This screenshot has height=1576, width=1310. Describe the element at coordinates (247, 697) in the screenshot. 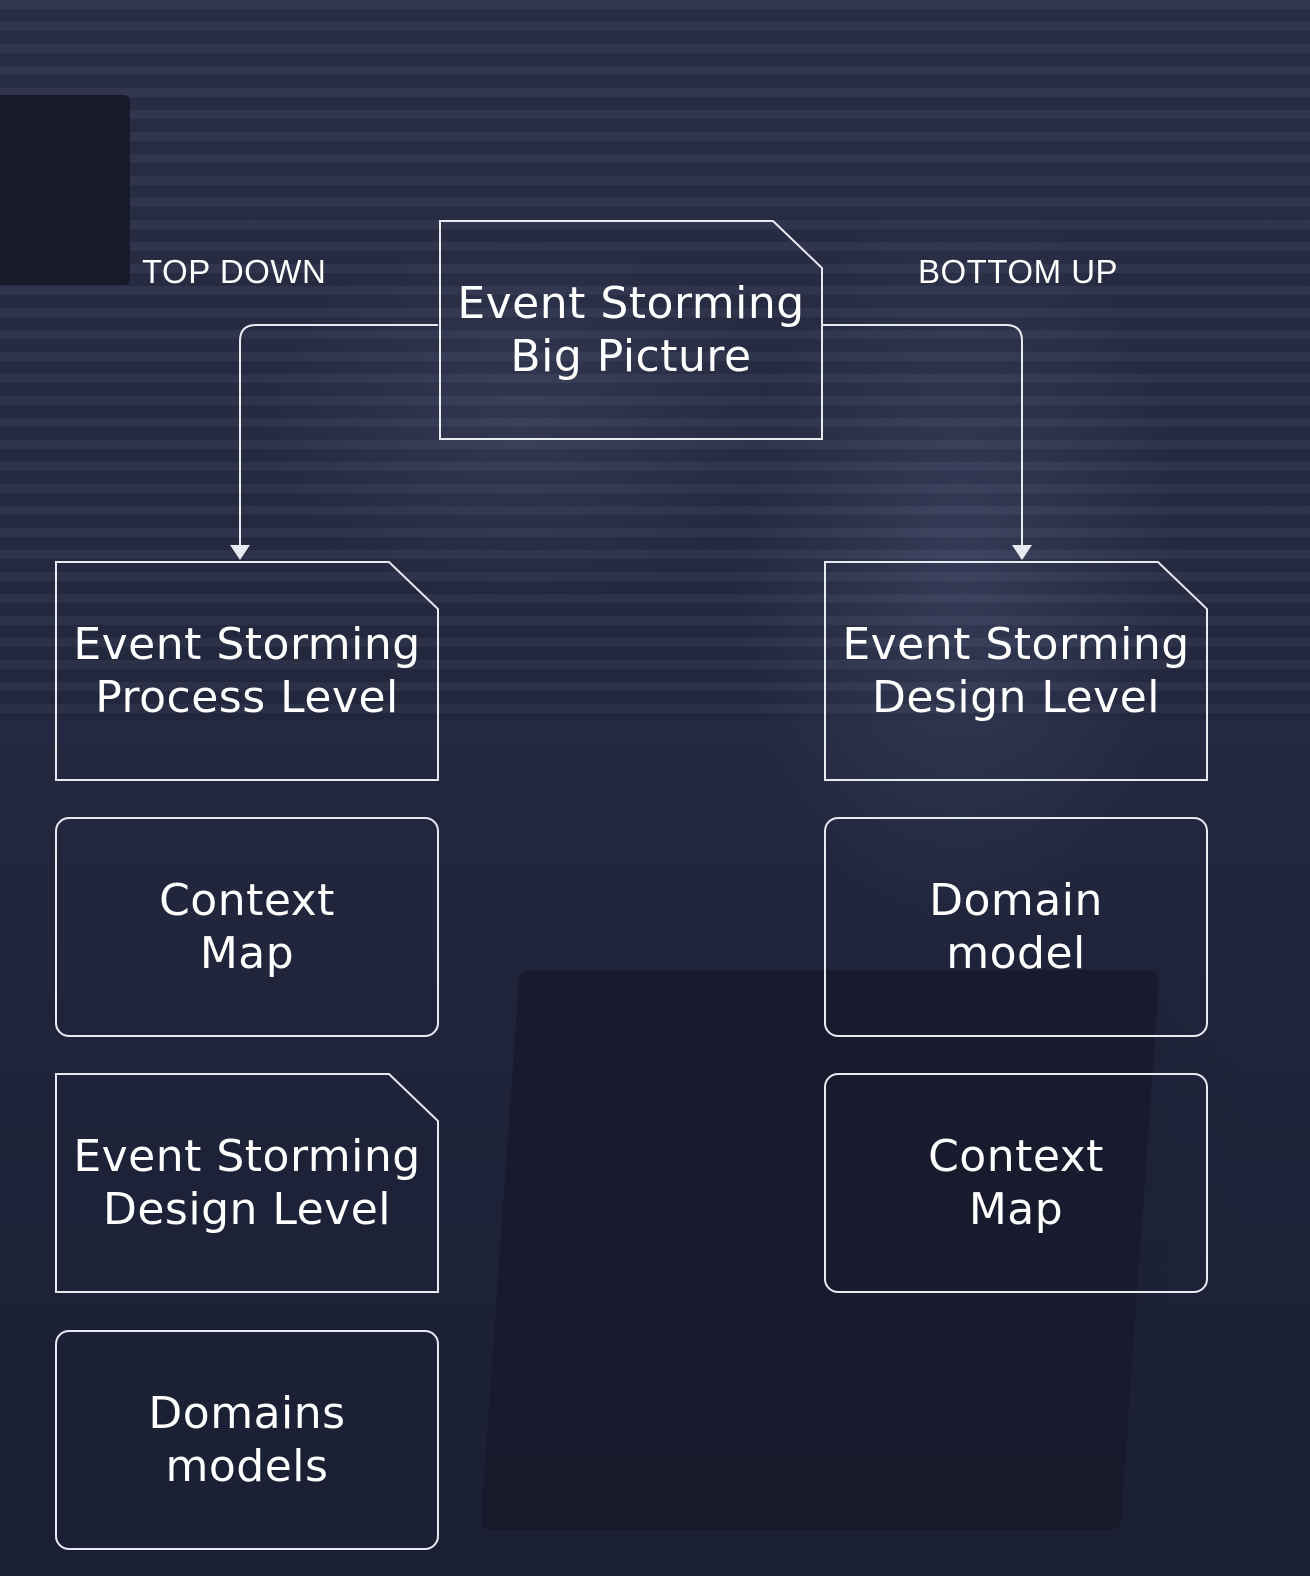

I see `node-line2: Process Level` at that location.